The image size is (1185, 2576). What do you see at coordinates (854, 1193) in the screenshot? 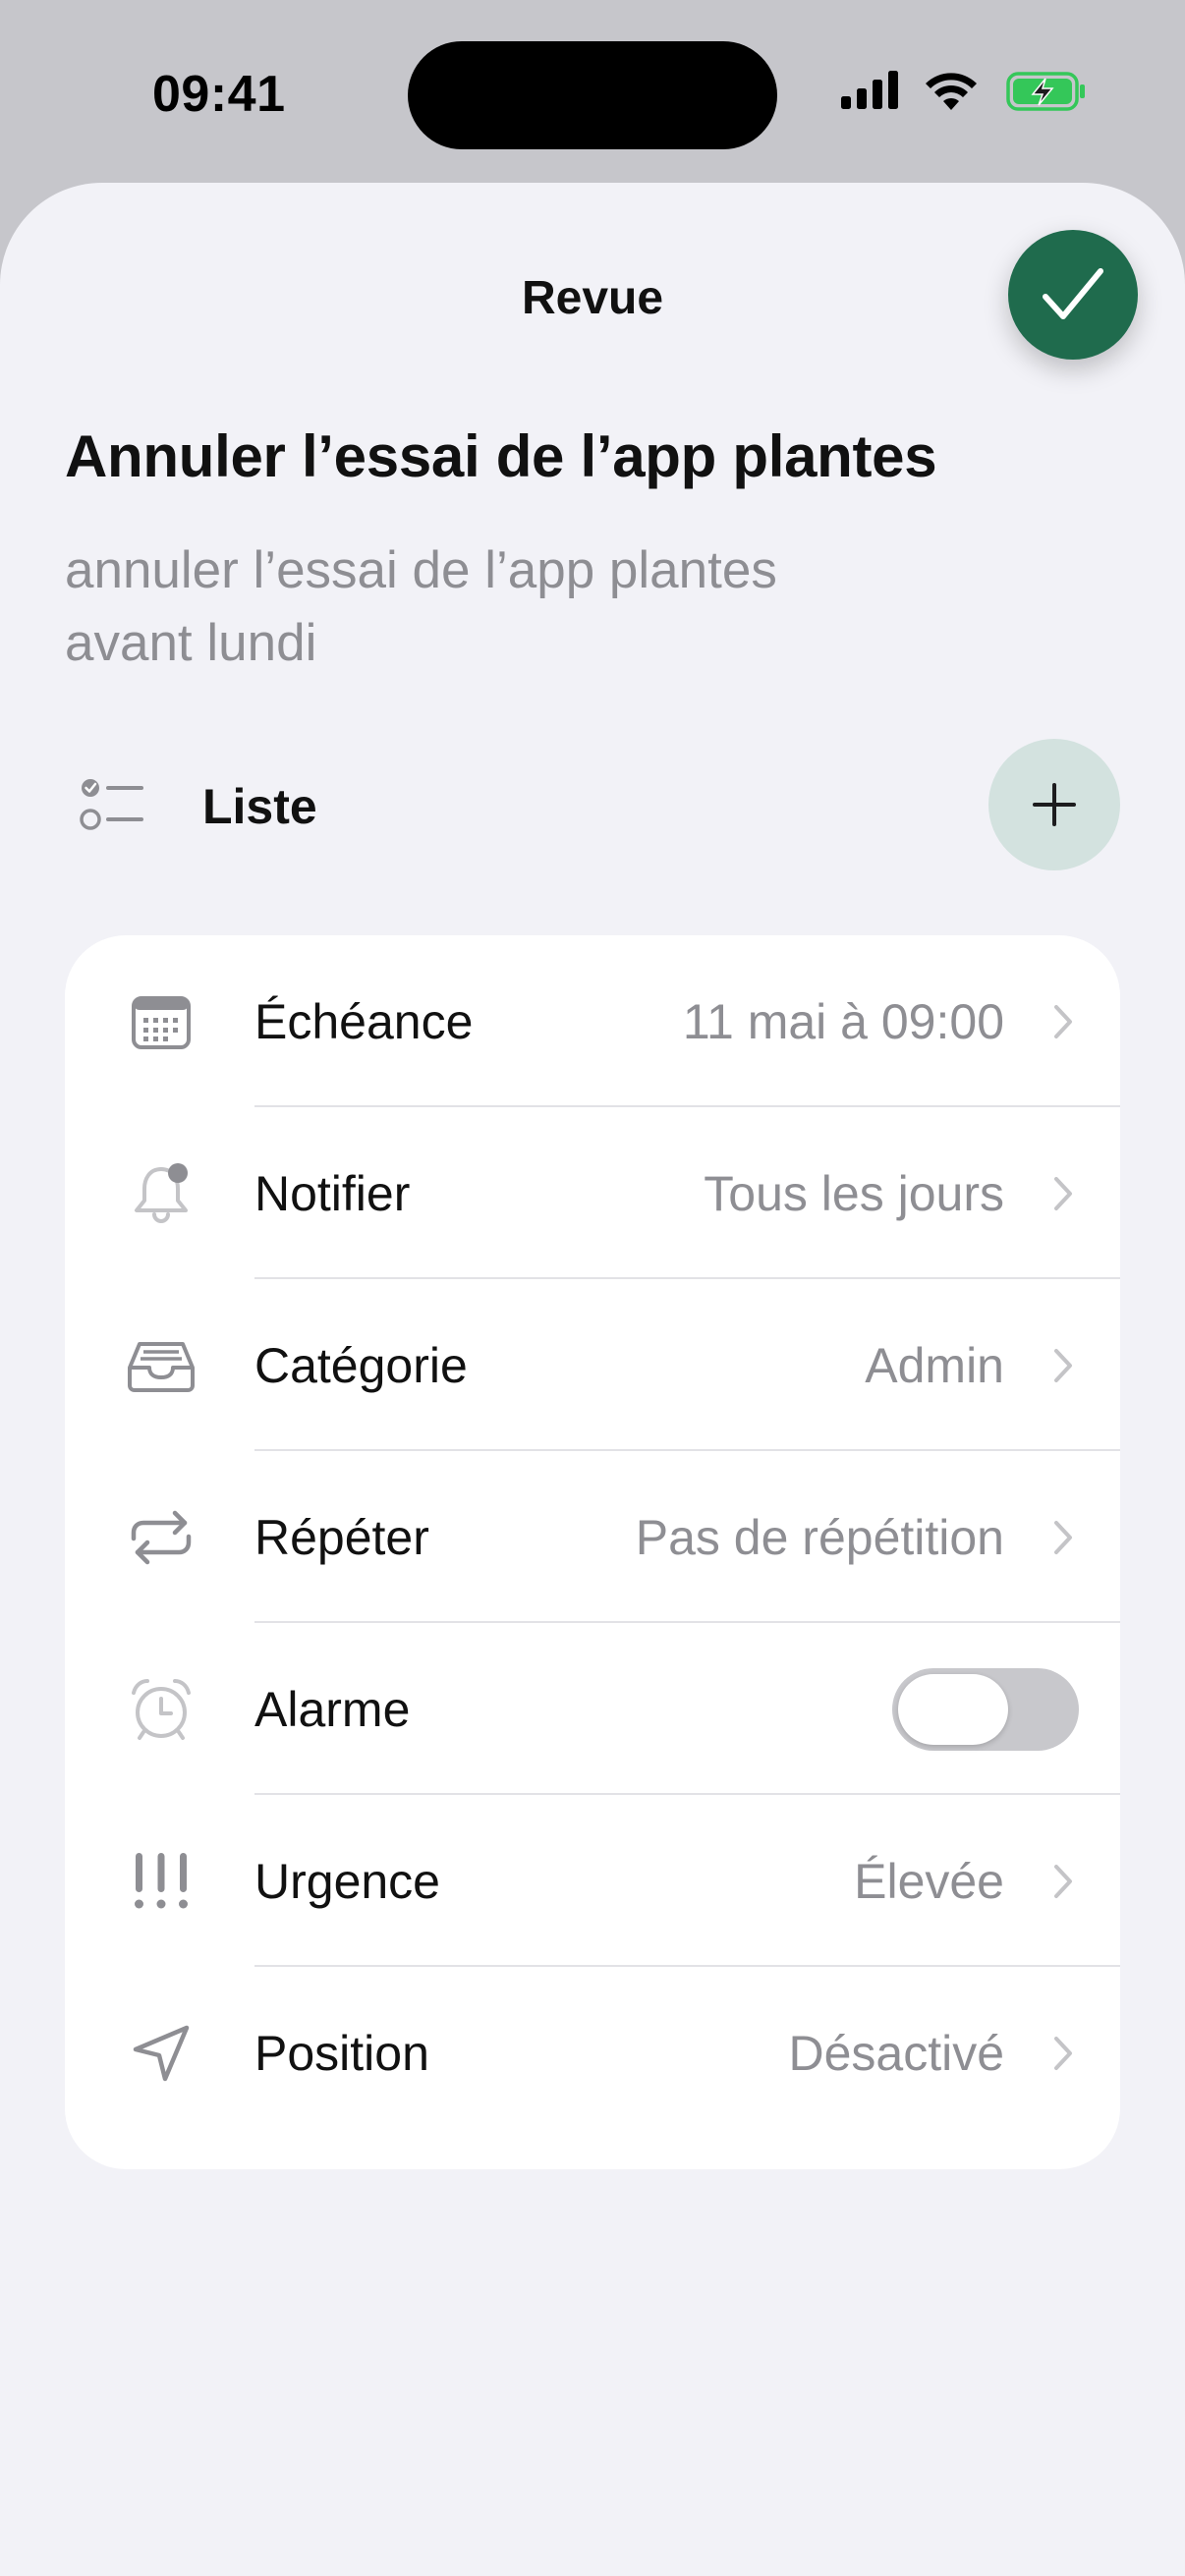
I see `notify-value: Tous les jours` at bounding box center [854, 1193].